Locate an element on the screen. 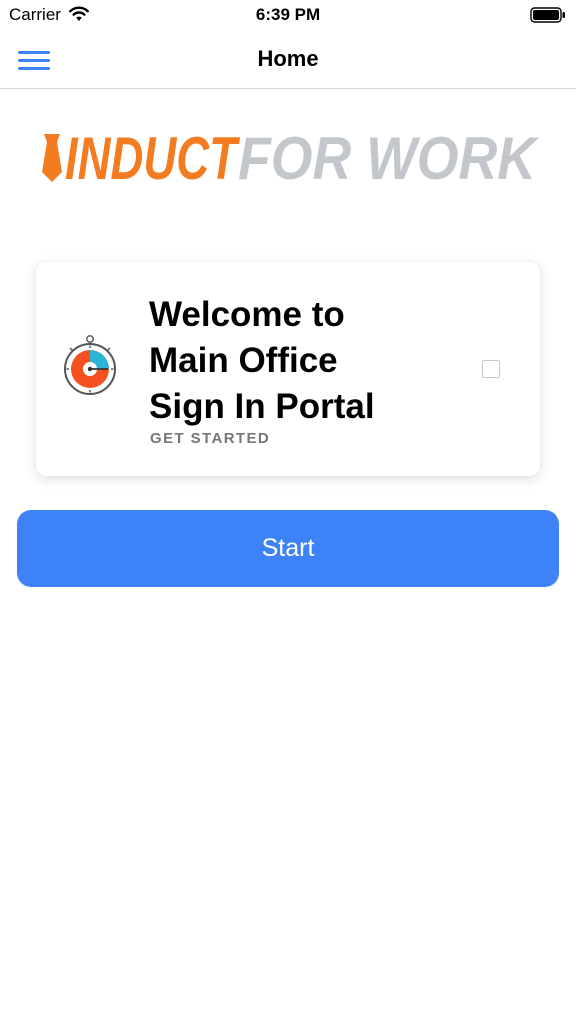  stopwatch-icon is located at coordinates (90, 364).